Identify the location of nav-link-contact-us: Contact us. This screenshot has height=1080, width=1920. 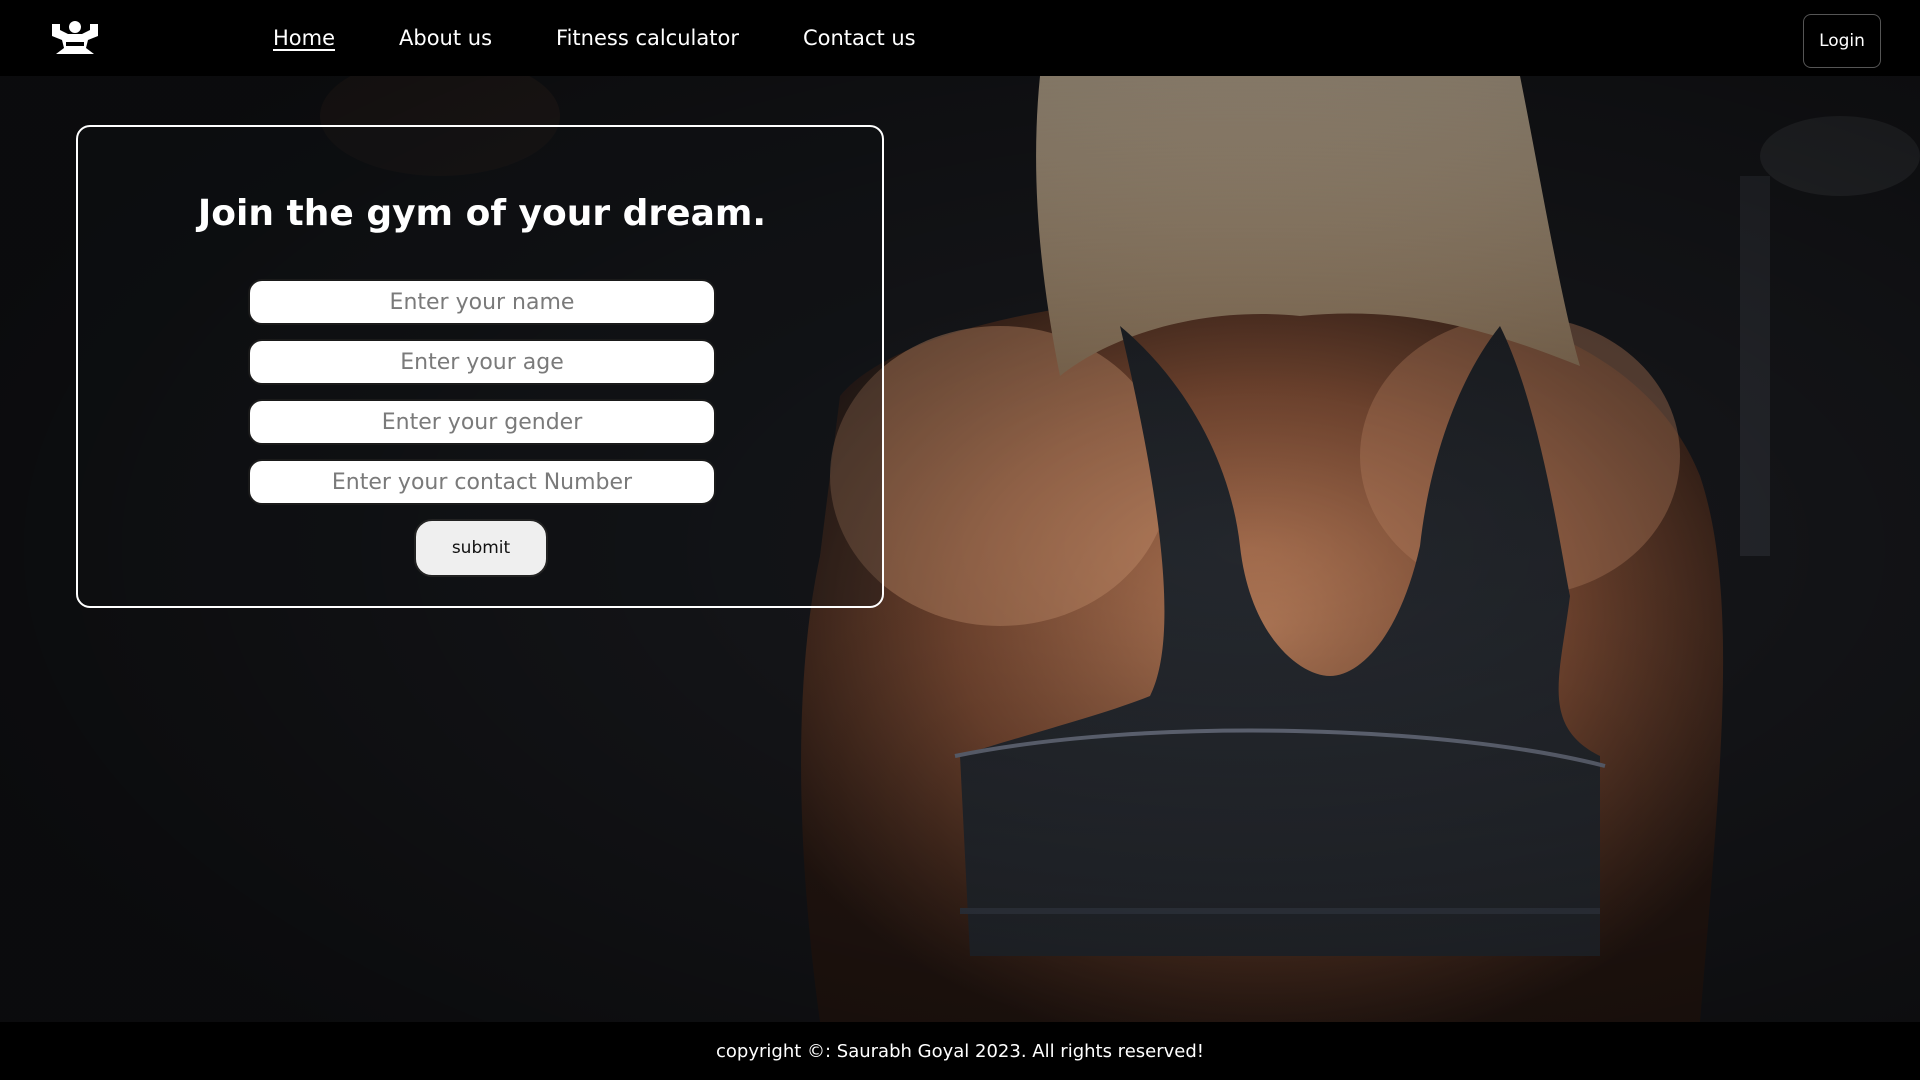
(859, 38).